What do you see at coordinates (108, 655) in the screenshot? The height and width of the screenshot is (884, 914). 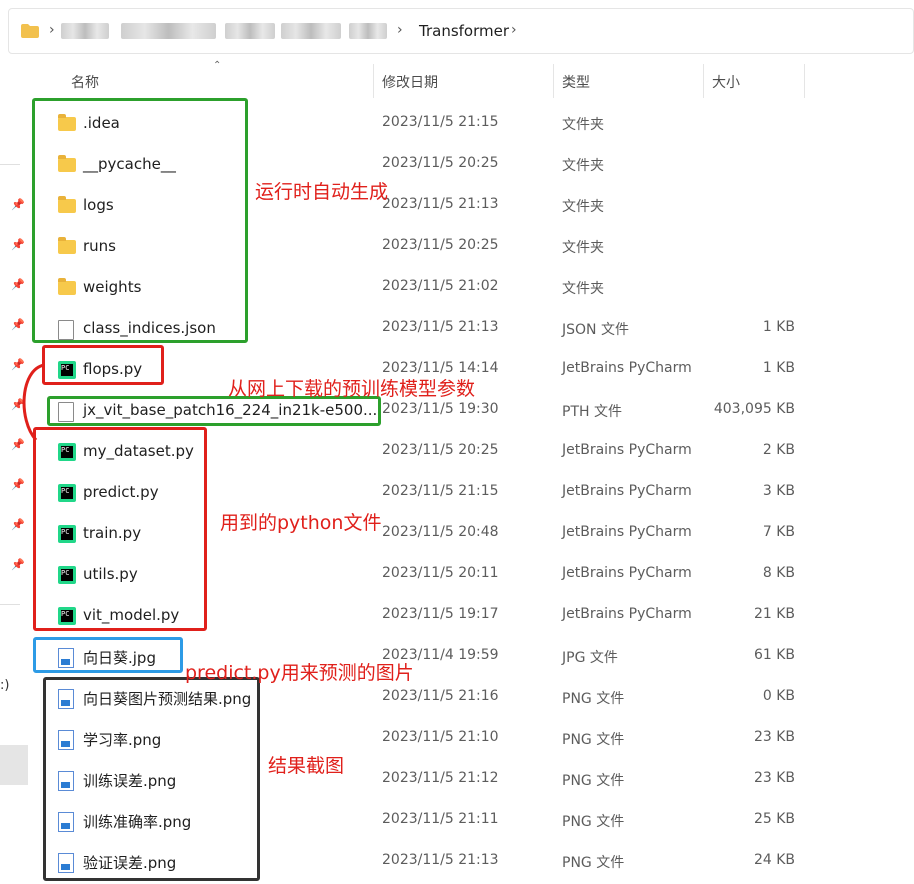 I see `annotation-box-predict-image` at bounding box center [108, 655].